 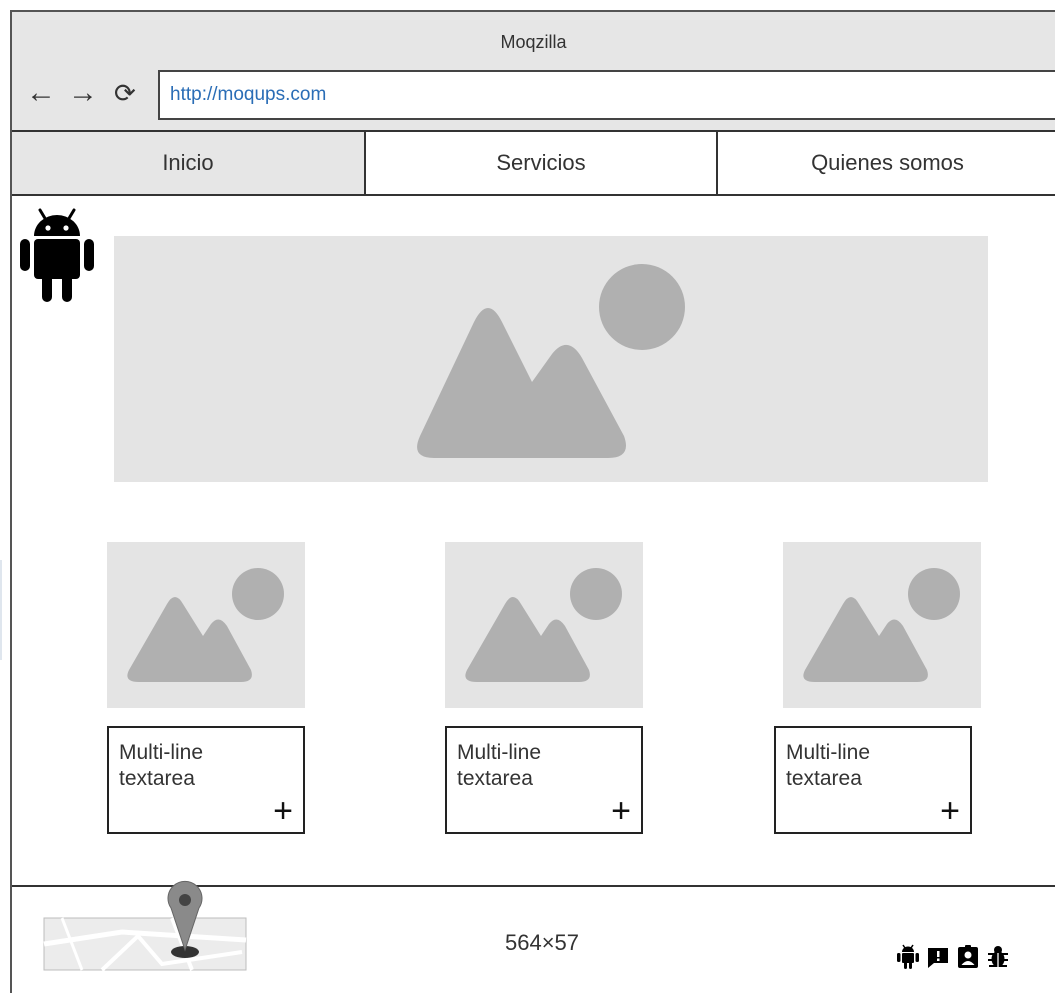 I want to click on bug-icon, so click(x=998, y=956).